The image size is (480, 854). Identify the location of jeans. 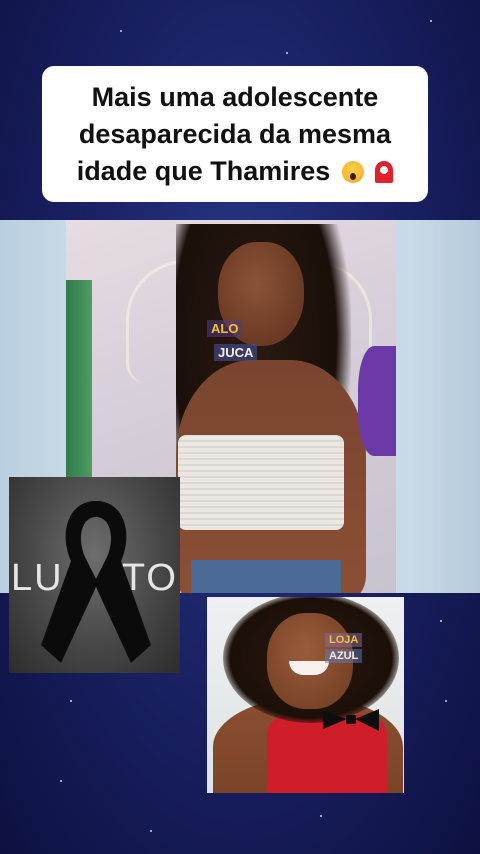
(266, 576).